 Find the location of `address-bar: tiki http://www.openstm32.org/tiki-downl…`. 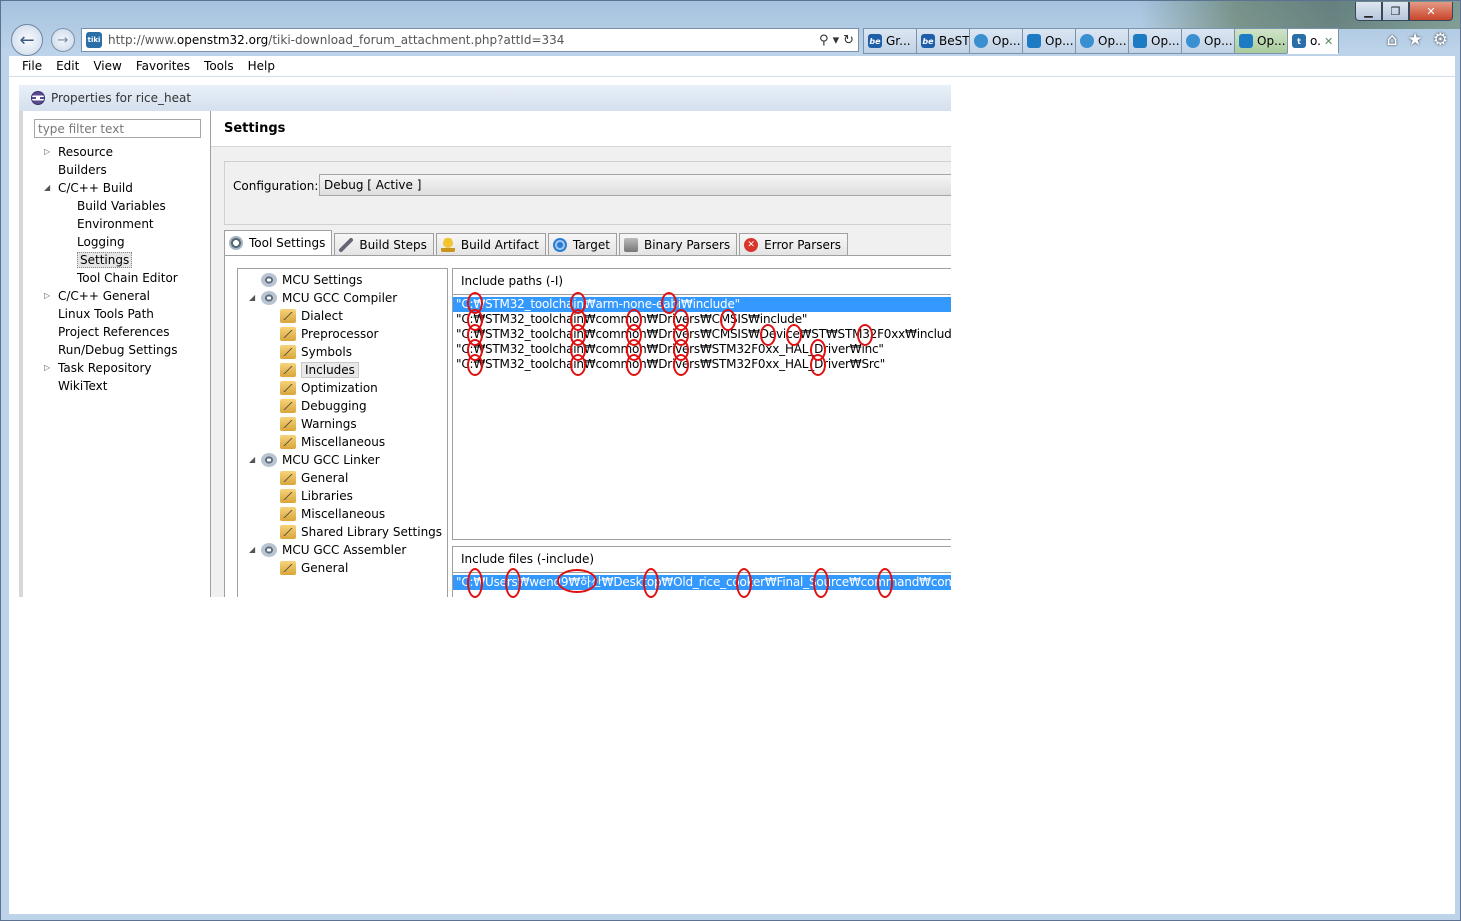

address-bar: tiki http://www.openstm32.org/tiki-downl… is located at coordinates (470, 40).